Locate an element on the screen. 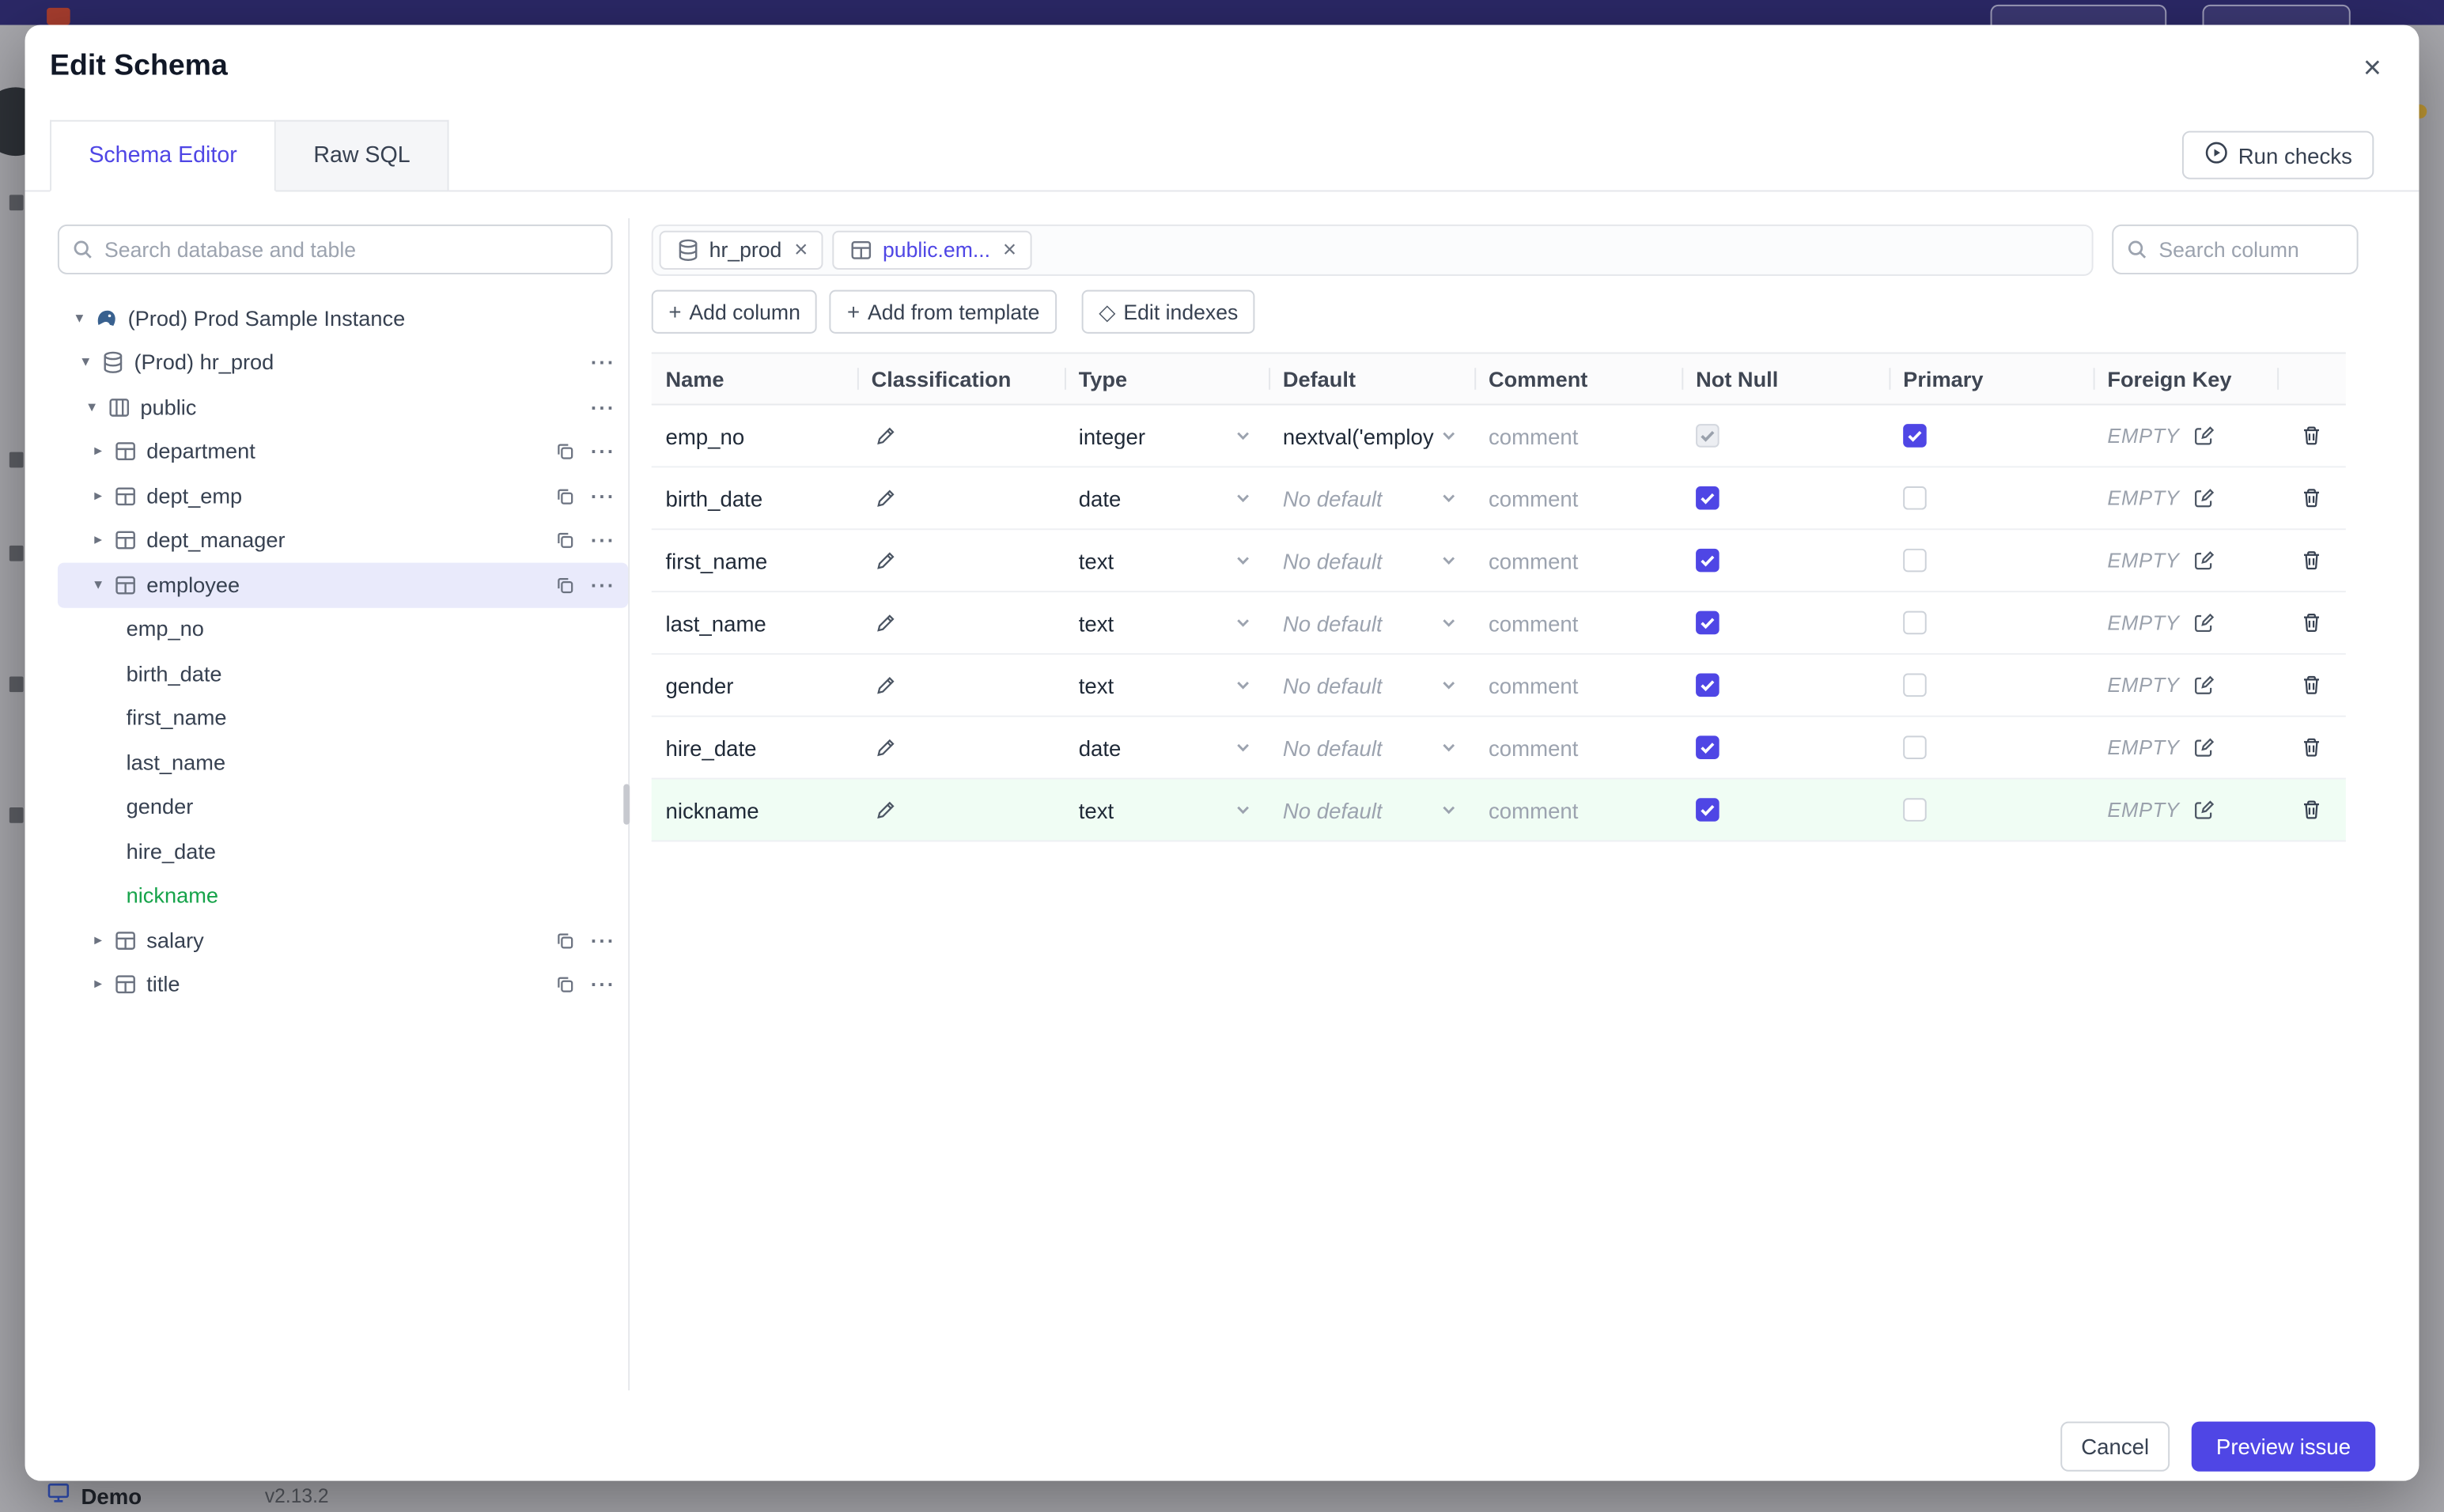  tree-item-employee: ▾ employee ··· is located at coordinates (343, 584).